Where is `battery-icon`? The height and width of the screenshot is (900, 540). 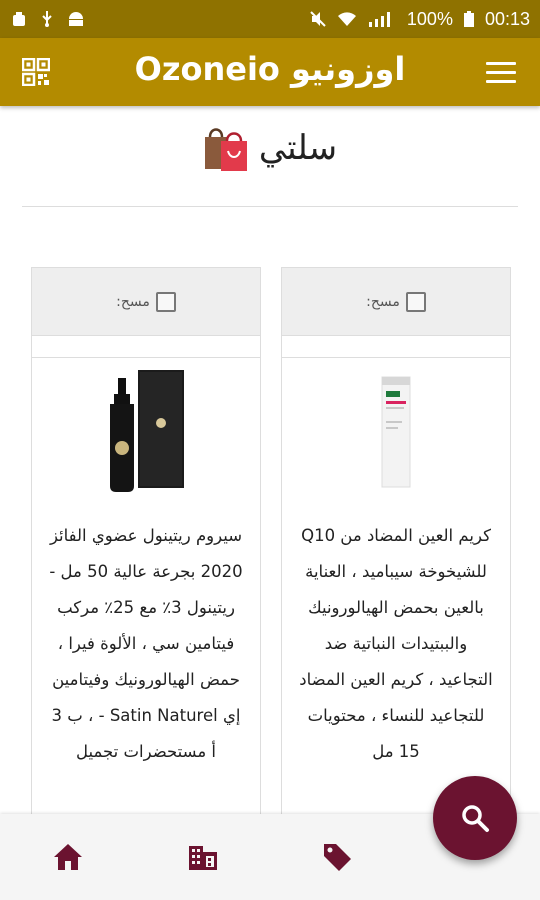
battery-icon is located at coordinates (468, 19).